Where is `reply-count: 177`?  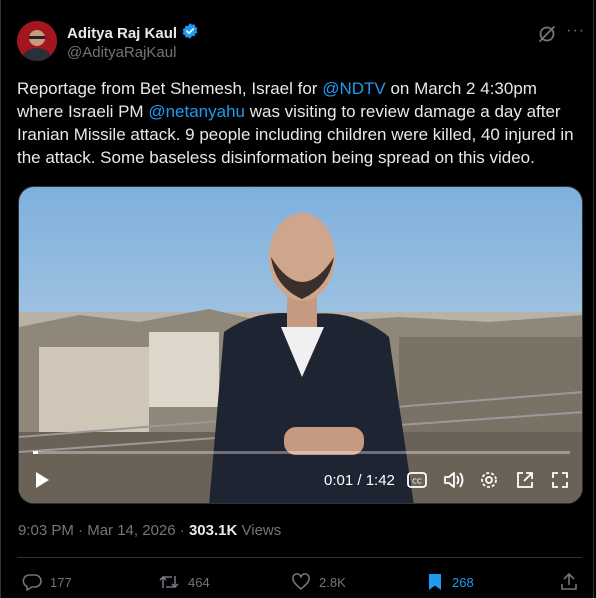 reply-count: 177 is located at coordinates (61, 582).